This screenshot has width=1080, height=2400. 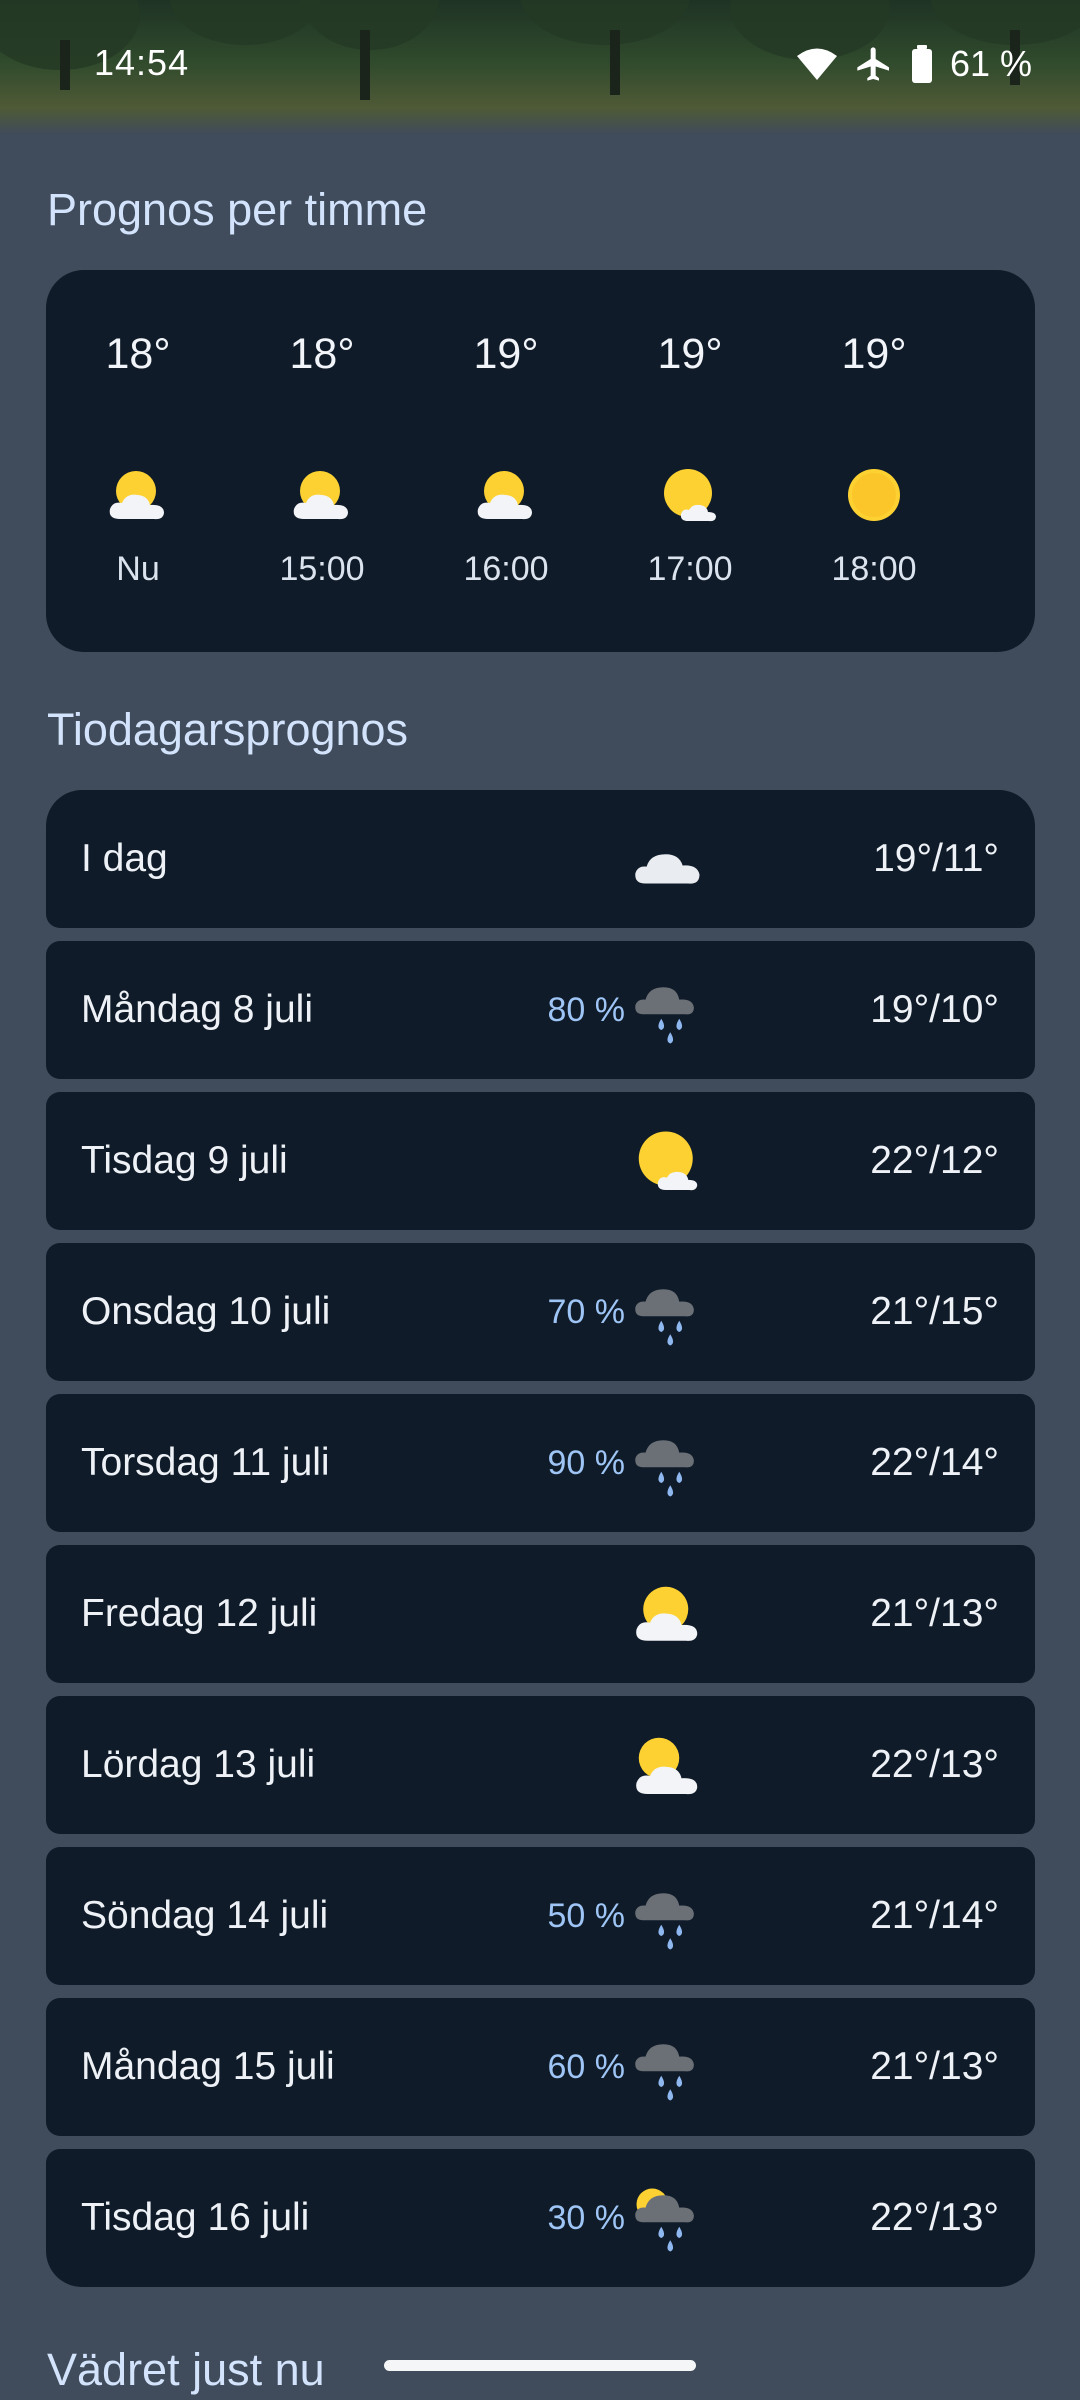 What do you see at coordinates (540, 67) in the screenshot?
I see `status-bar: 14:54 61 %` at bounding box center [540, 67].